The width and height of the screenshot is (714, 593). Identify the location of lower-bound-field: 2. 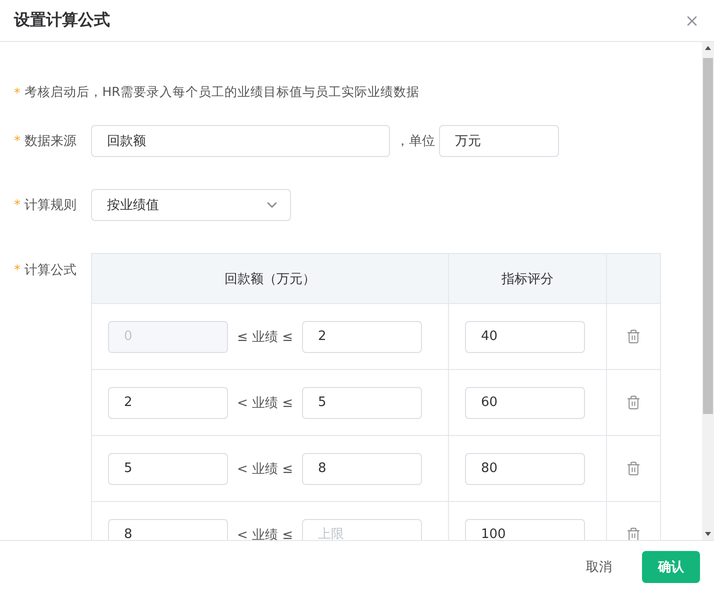
(168, 402).